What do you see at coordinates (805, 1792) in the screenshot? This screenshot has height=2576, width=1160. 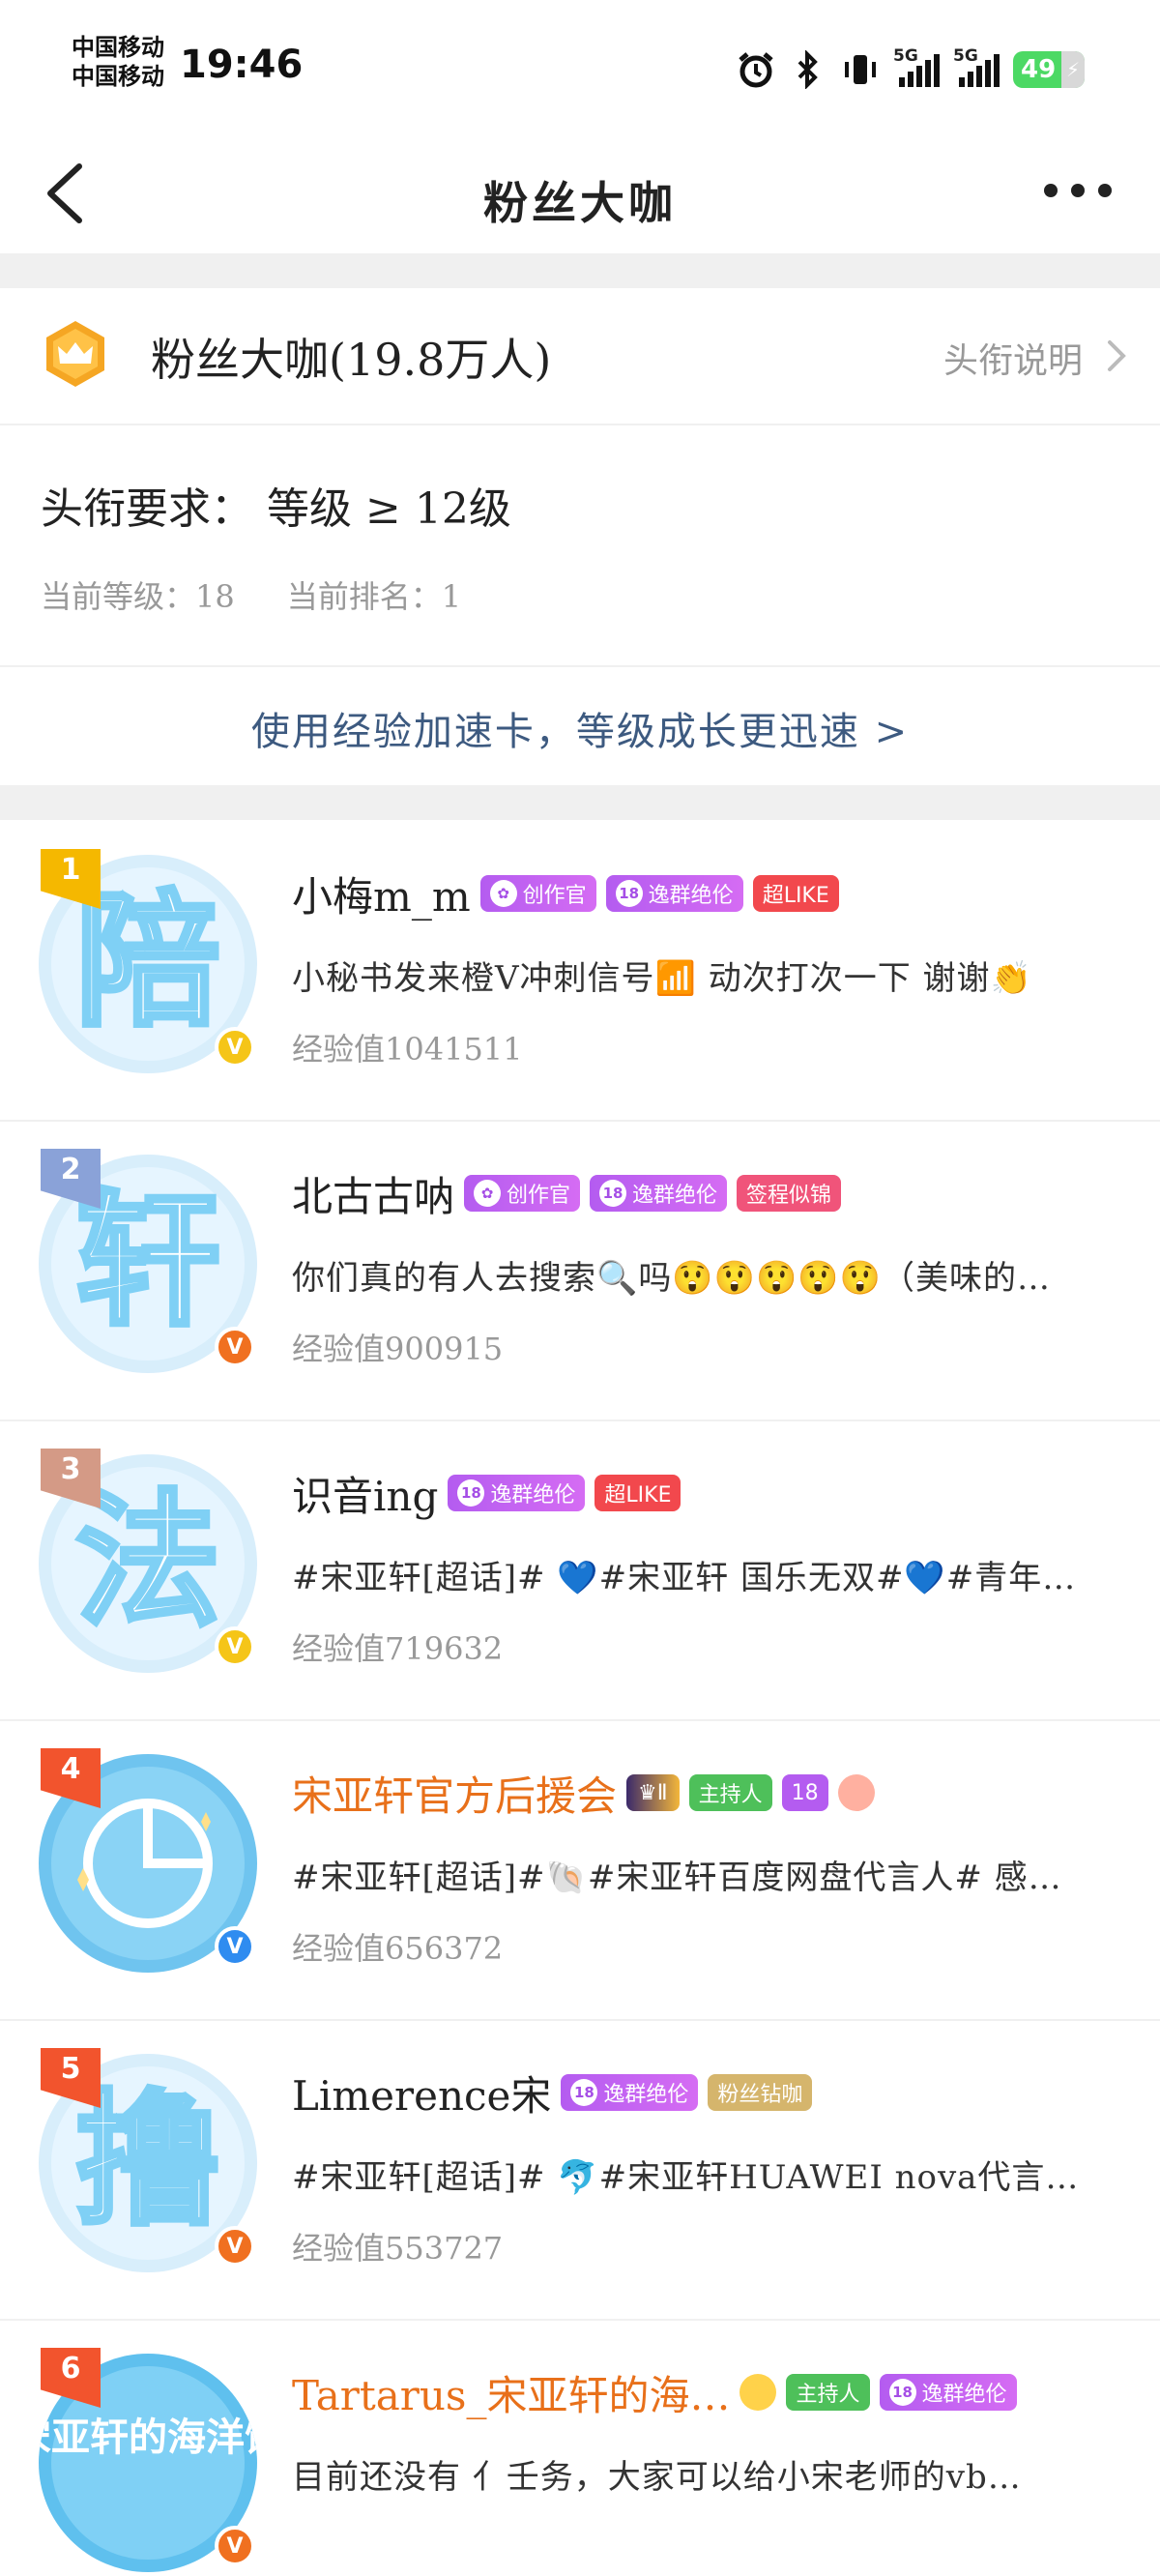 I see `gem-level-icon: 18` at bounding box center [805, 1792].